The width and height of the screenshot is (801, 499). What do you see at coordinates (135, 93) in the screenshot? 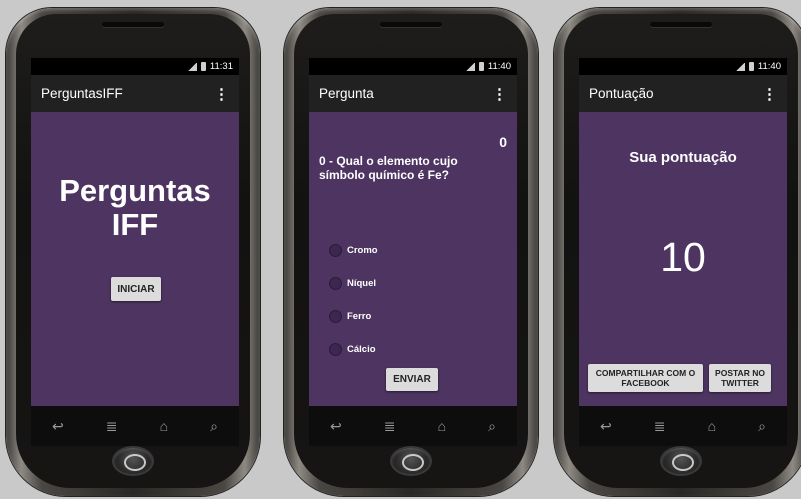
I see `action-bar: PerguntasIFF ⋮` at bounding box center [135, 93].